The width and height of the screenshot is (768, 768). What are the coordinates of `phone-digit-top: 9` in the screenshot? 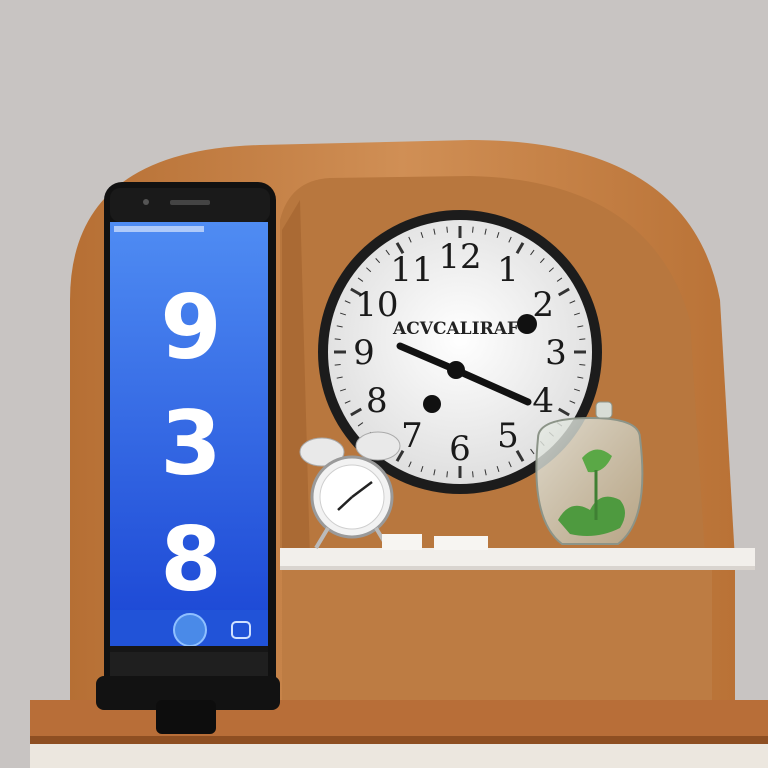 It's located at (191, 327).